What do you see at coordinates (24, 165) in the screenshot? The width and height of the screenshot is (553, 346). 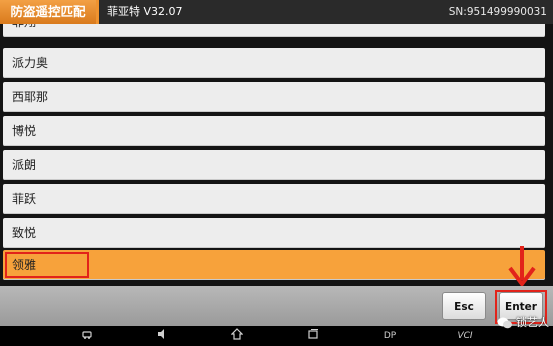 I see `list-item-label: 派朗` at bounding box center [24, 165].